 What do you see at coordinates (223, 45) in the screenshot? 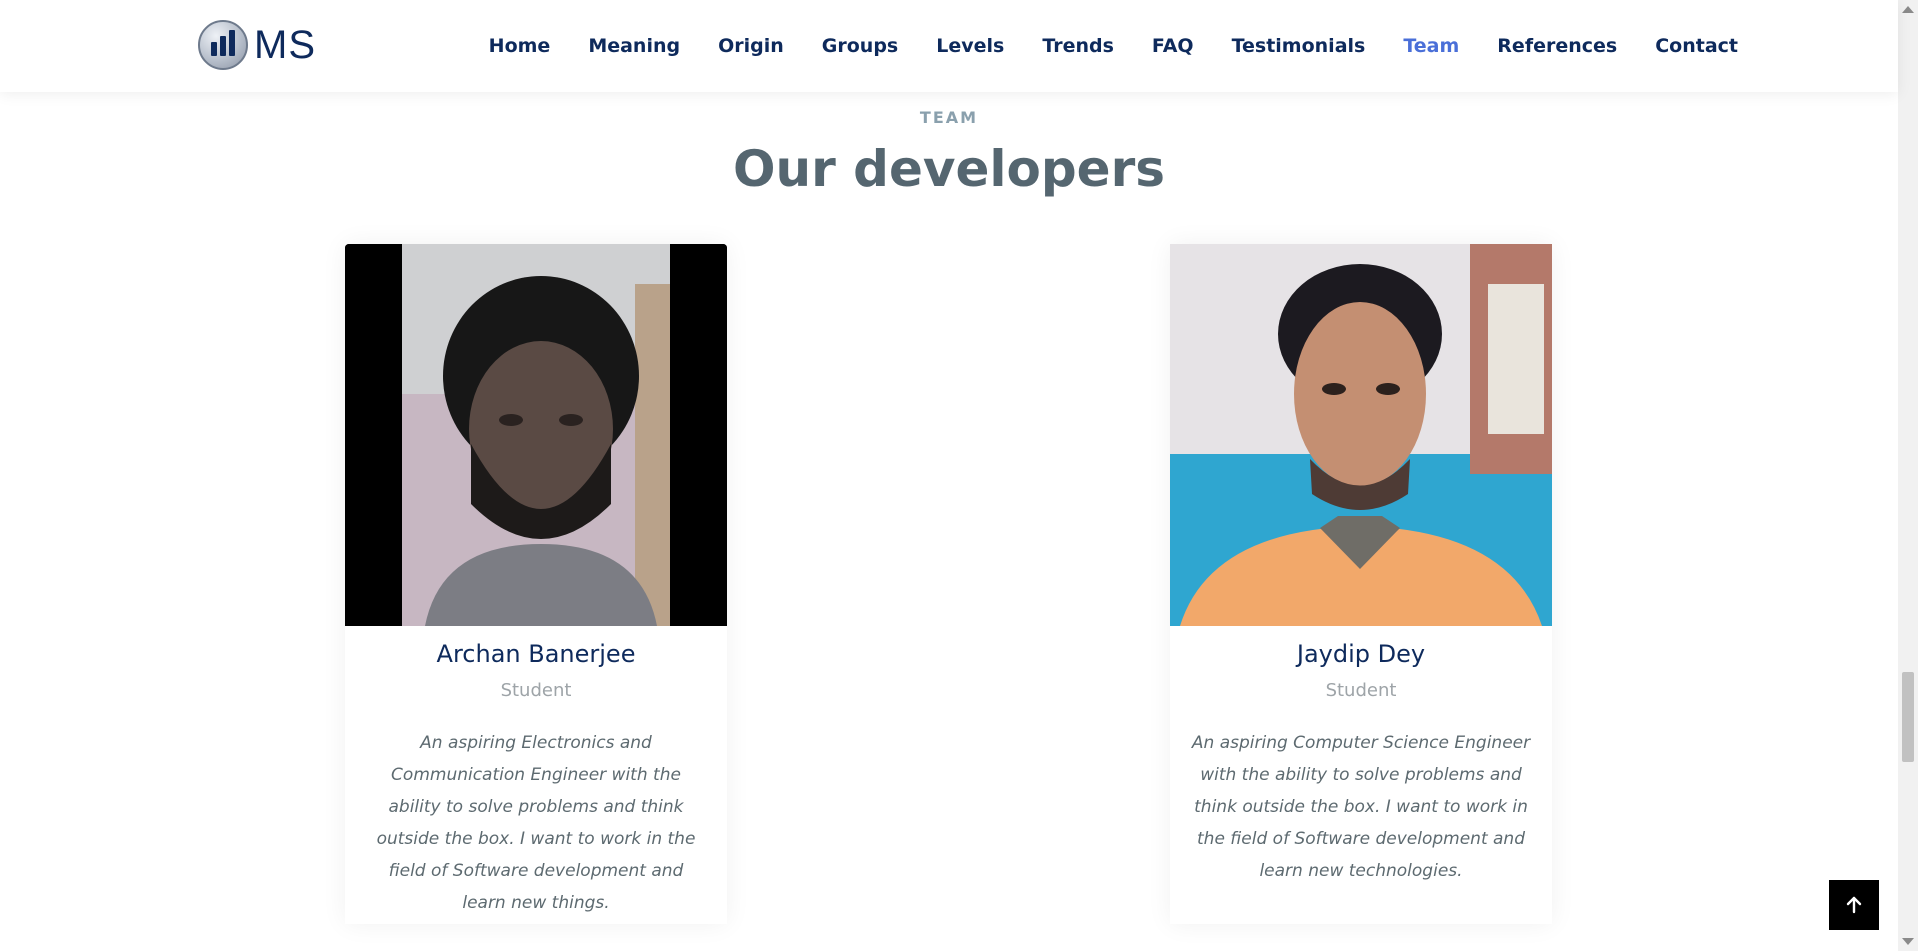
I see `bar-chart-icon` at bounding box center [223, 45].